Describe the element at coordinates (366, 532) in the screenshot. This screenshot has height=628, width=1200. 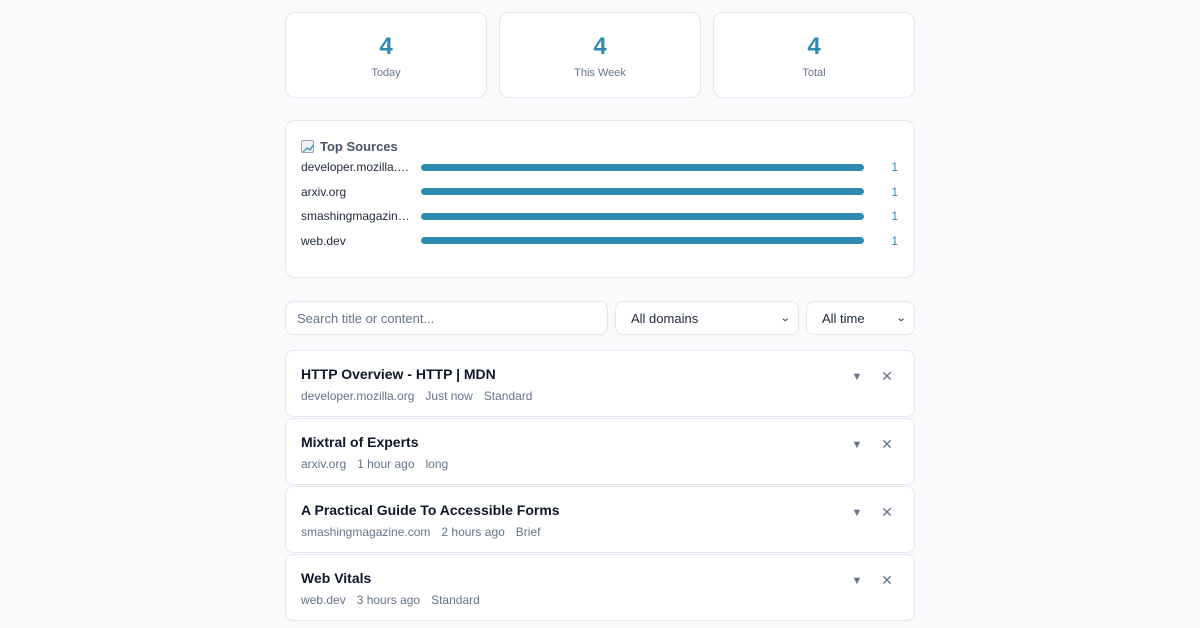
I see `item-domain: smashingmagazine.com` at that location.